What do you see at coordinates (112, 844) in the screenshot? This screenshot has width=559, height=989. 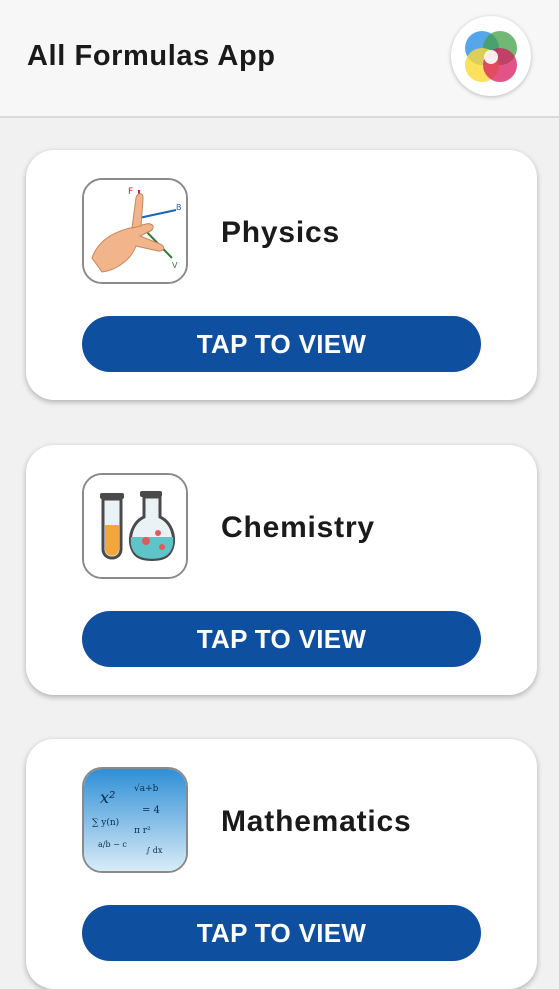 I see `svg-text: a/b − c` at bounding box center [112, 844].